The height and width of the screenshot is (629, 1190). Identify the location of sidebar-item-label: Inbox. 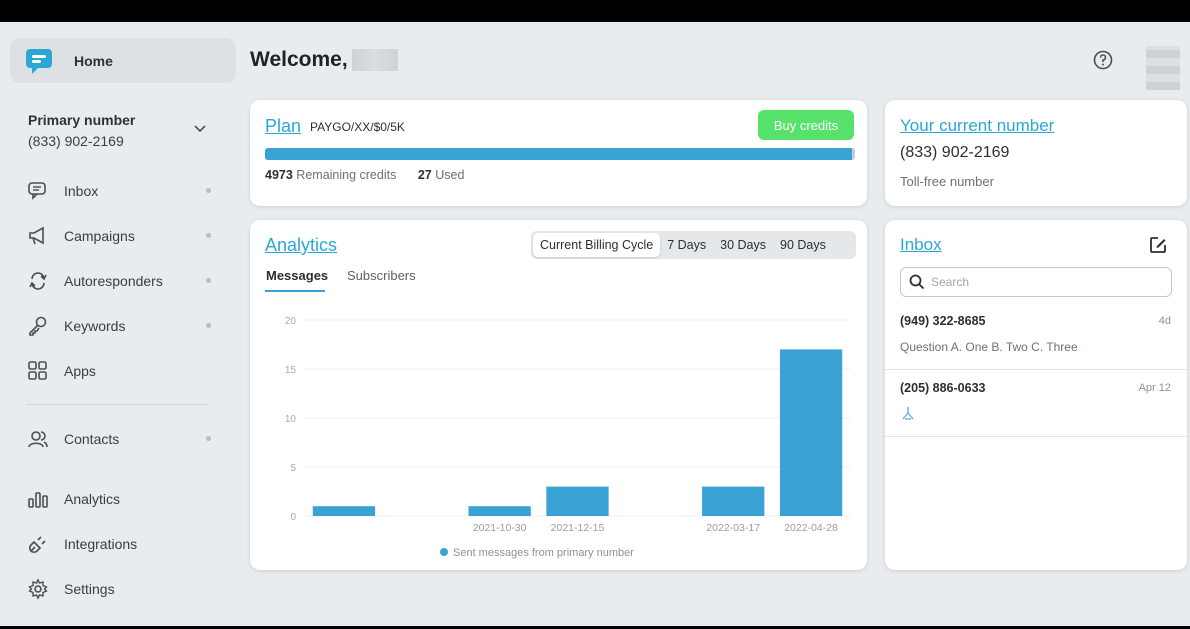
(81, 191).